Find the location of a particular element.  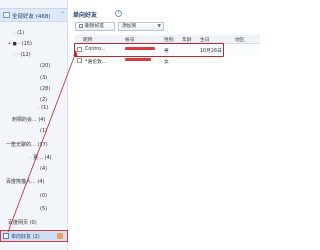

collapse-chevron-icon: ⌃ is located at coordinates (62, 14).